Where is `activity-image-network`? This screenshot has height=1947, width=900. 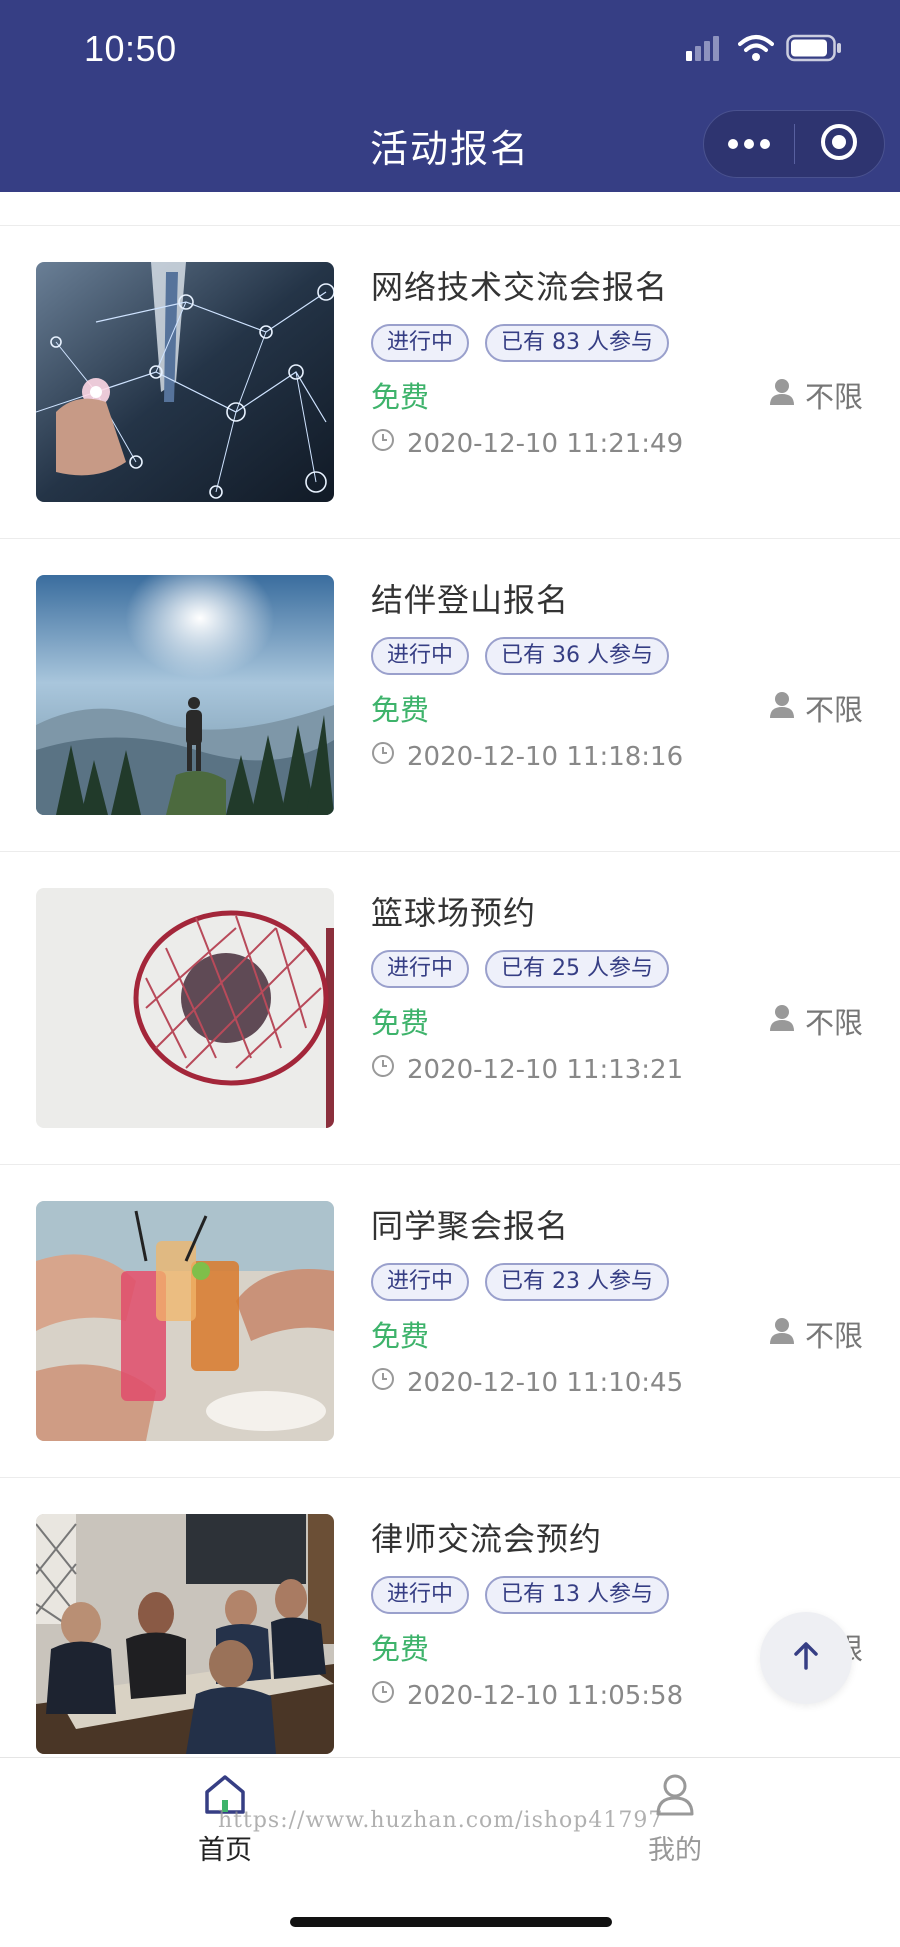 activity-image-network is located at coordinates (185, 382).